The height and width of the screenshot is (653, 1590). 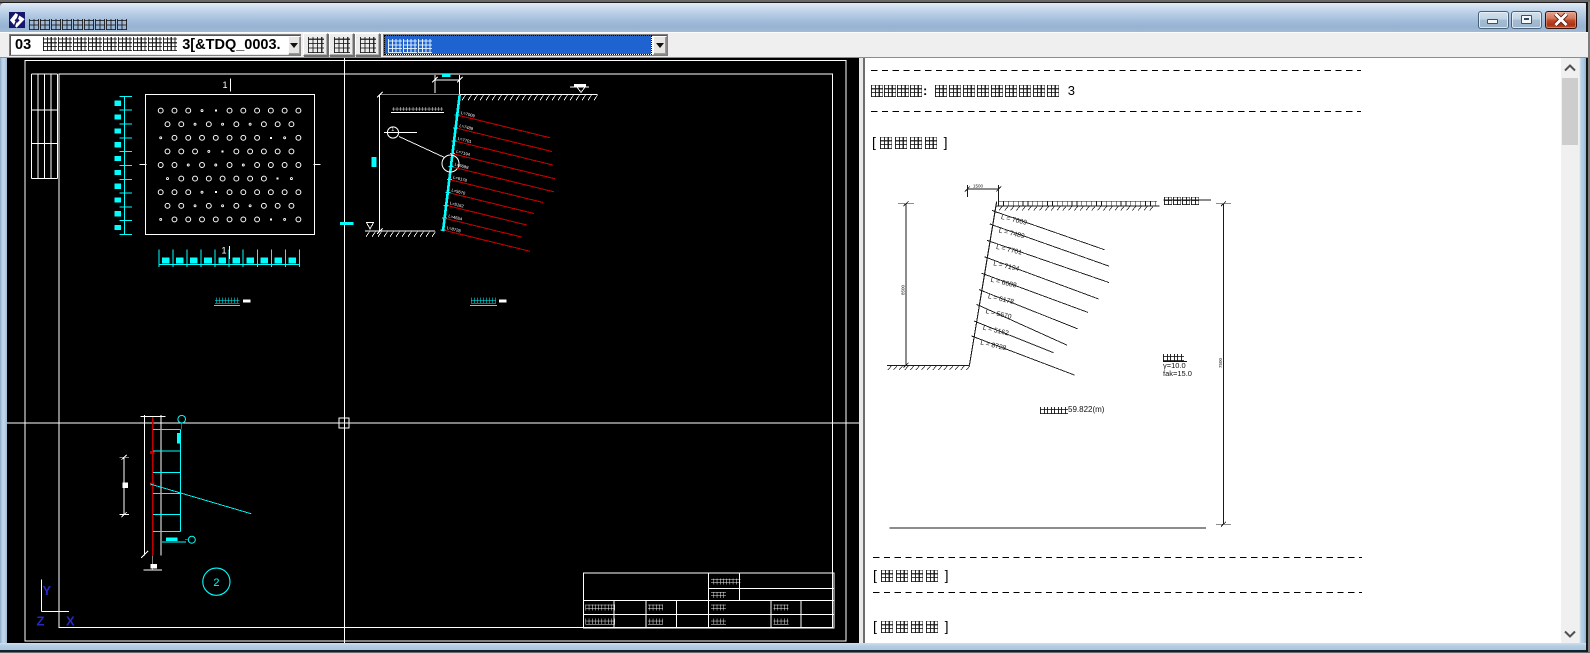 I want to click on svg-text: L = 7194, so click(x=1007, y=266).